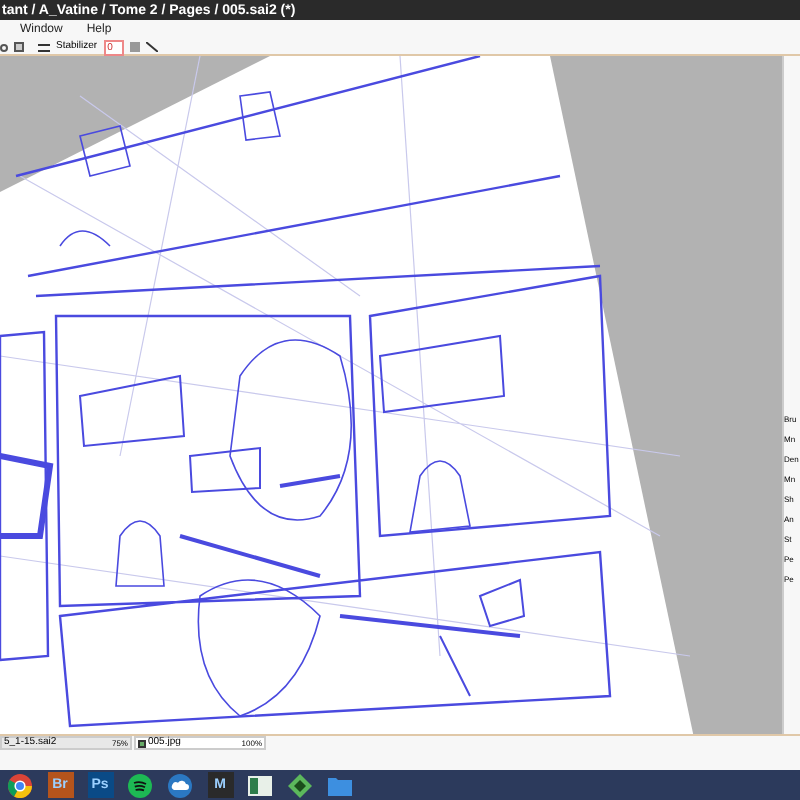 The height and width of the screenshot is (800, 800). I want to click on pen-icon, so click(151, 47).